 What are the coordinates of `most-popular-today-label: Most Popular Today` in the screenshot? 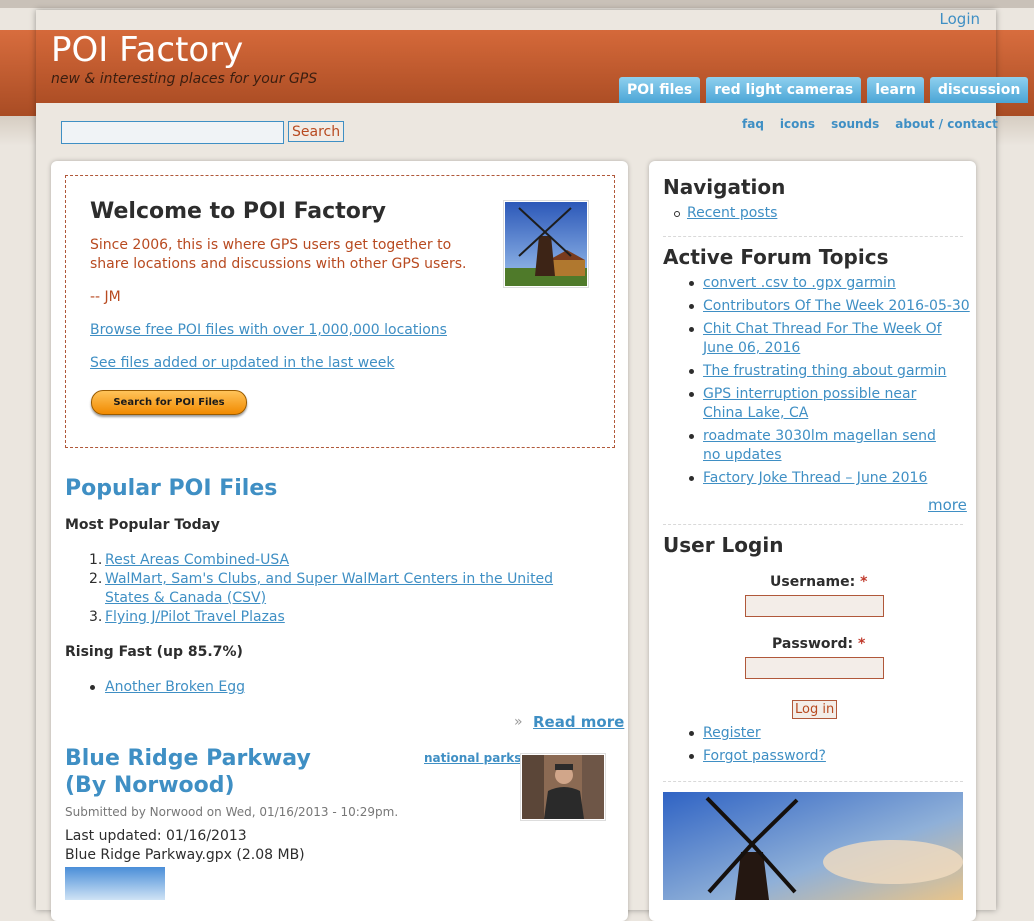 It's located at (142, 525).